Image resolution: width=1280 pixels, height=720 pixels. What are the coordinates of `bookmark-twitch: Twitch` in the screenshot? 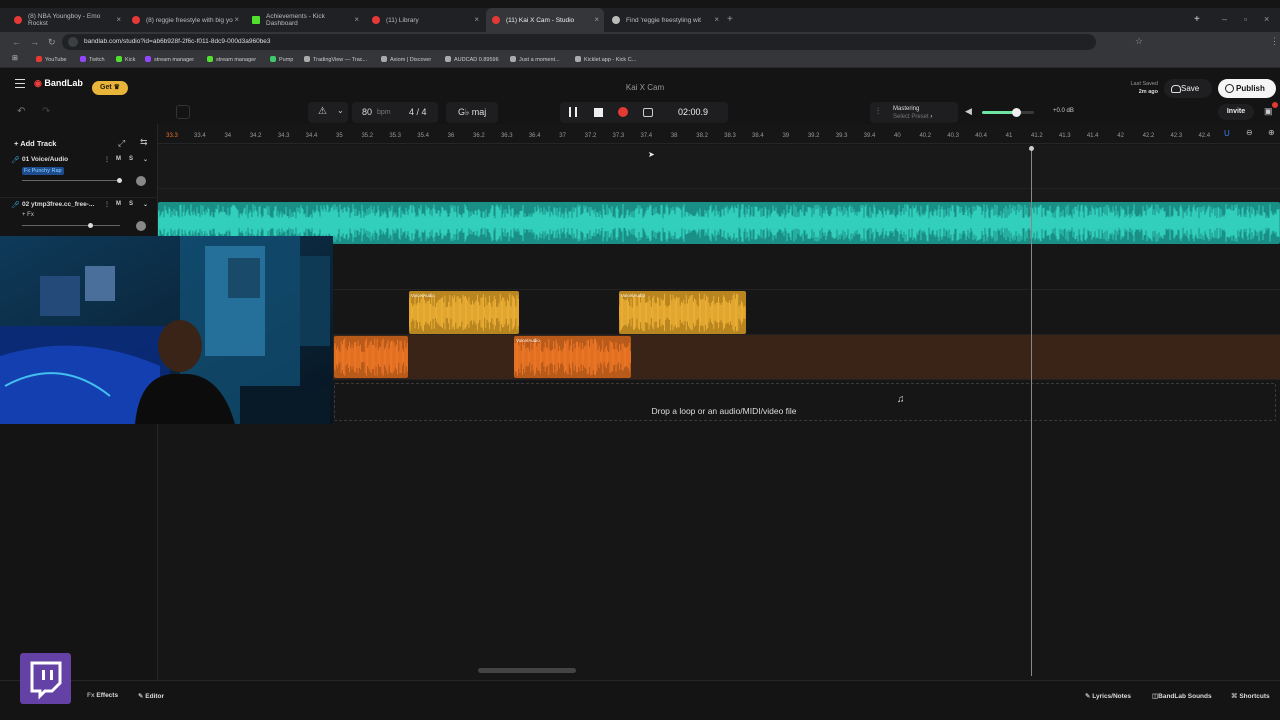 It's located at (92, 59).